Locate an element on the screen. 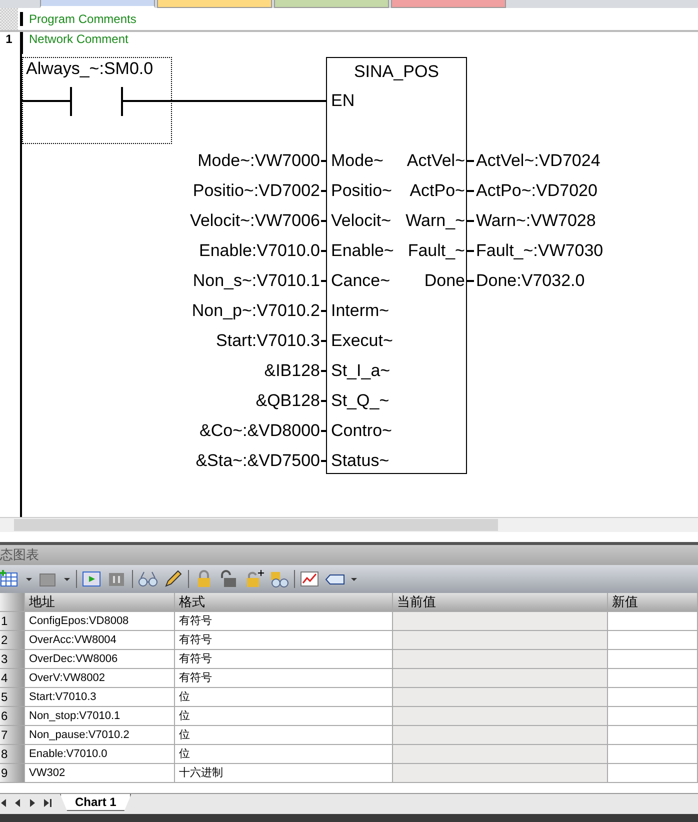 The height and width of the screenshot is (822, 698). function-block is located at coordinates (396, 265).